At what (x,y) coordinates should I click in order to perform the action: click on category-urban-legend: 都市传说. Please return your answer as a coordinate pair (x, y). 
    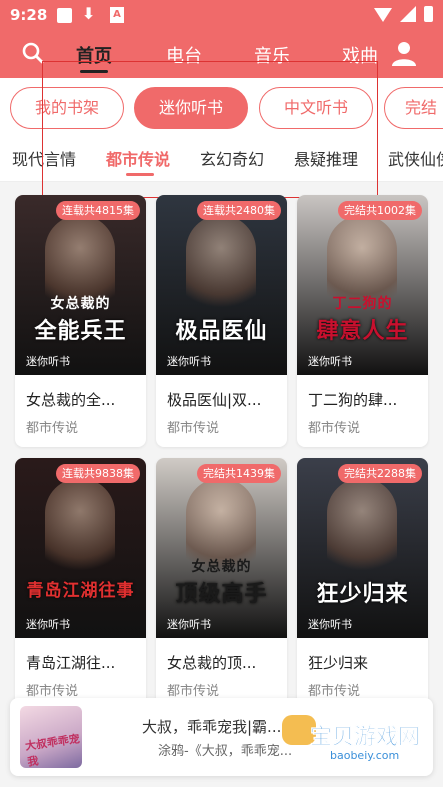
    Looking at the image, I should click on (138, 158).